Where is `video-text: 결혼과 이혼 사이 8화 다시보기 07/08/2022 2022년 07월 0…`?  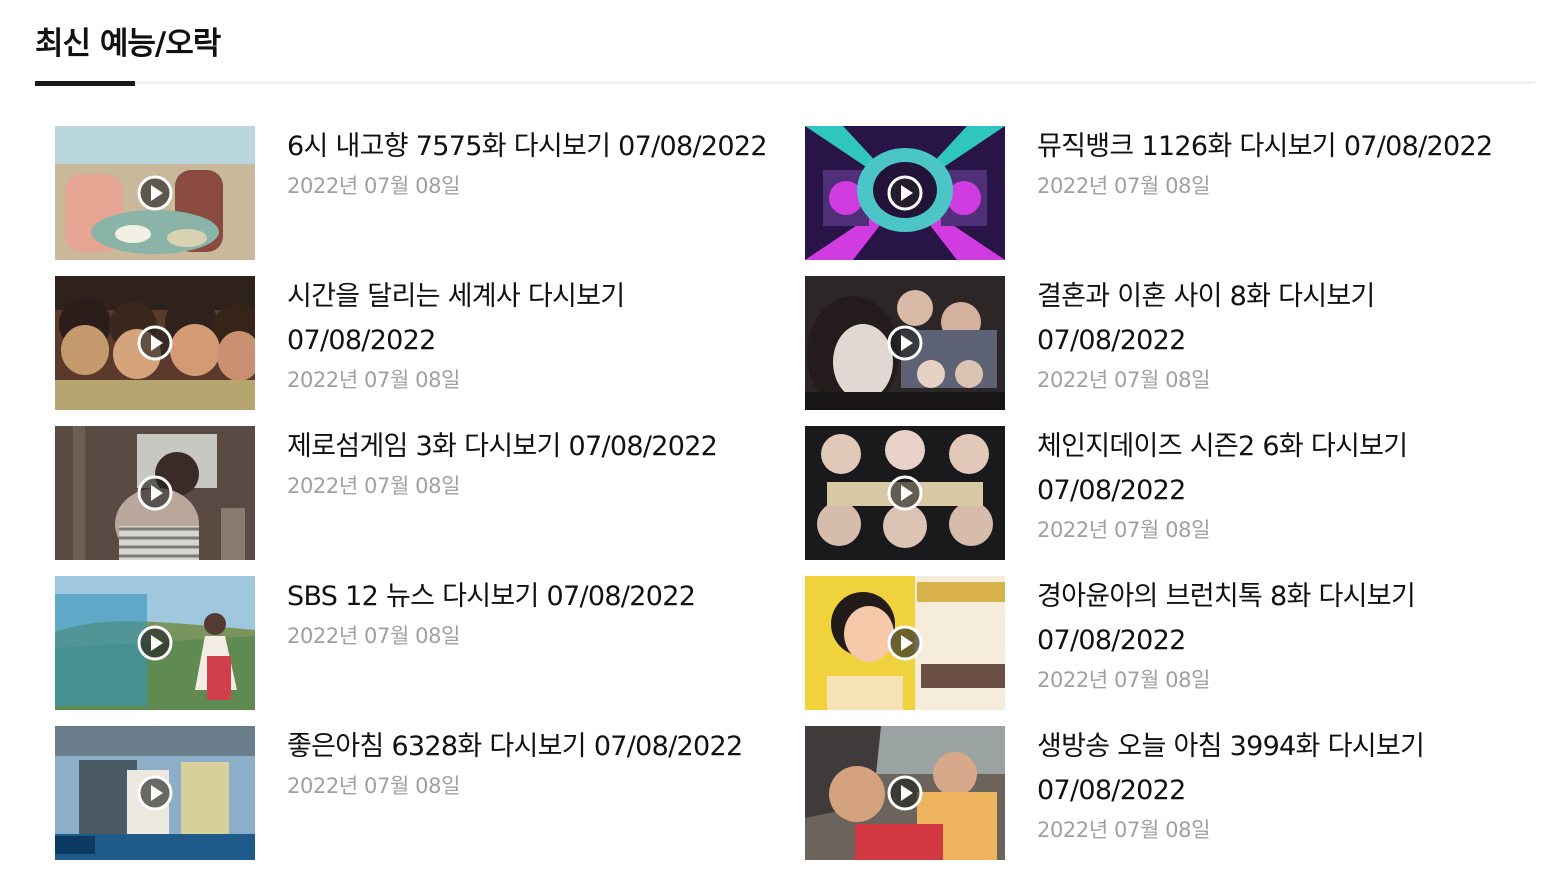
video-text: 결혼과 이혼 사이 8화 다시보기 07/08/2022 2022년 07월 0… is located at coordinates (1282, 335).